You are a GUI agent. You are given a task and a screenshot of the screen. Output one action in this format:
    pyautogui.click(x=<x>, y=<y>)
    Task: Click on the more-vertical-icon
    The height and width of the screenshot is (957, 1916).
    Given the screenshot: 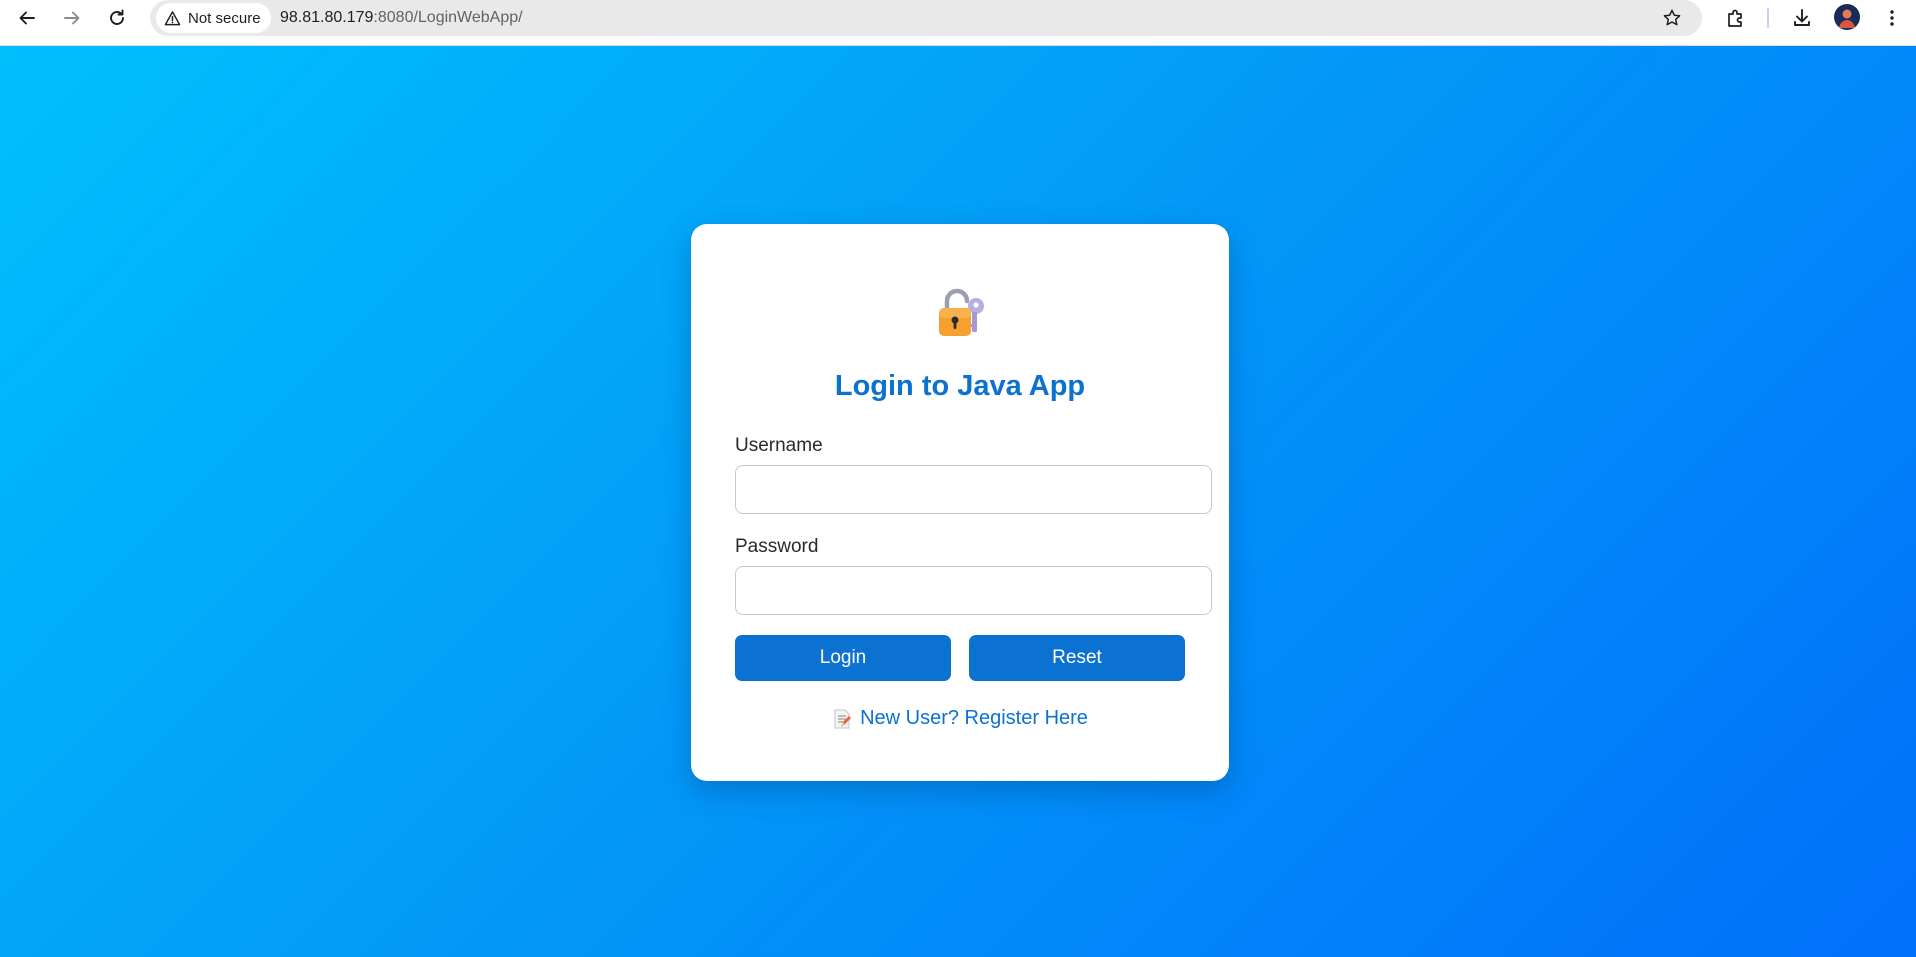 What is the action you would take?
    pyautogui.click(x=1892, y=18)
    